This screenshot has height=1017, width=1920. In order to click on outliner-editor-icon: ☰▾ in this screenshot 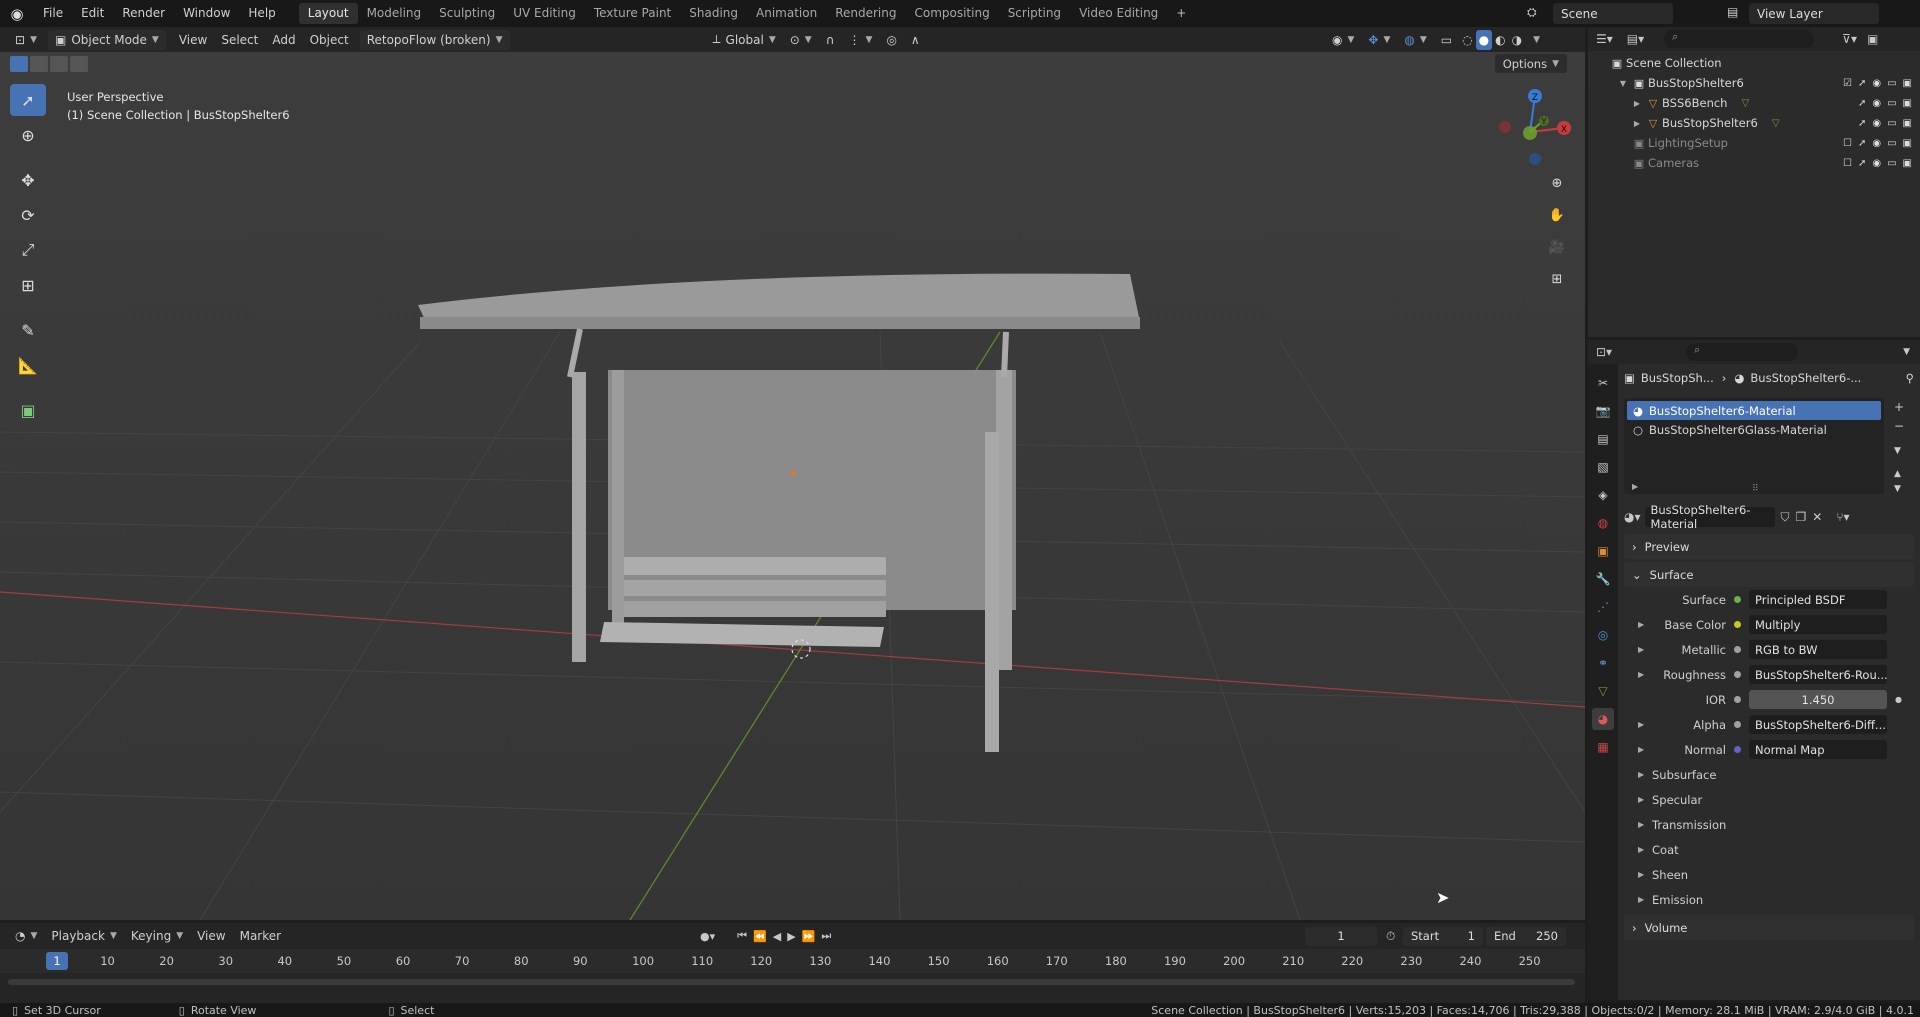, I will do `click(1604, 39)`.